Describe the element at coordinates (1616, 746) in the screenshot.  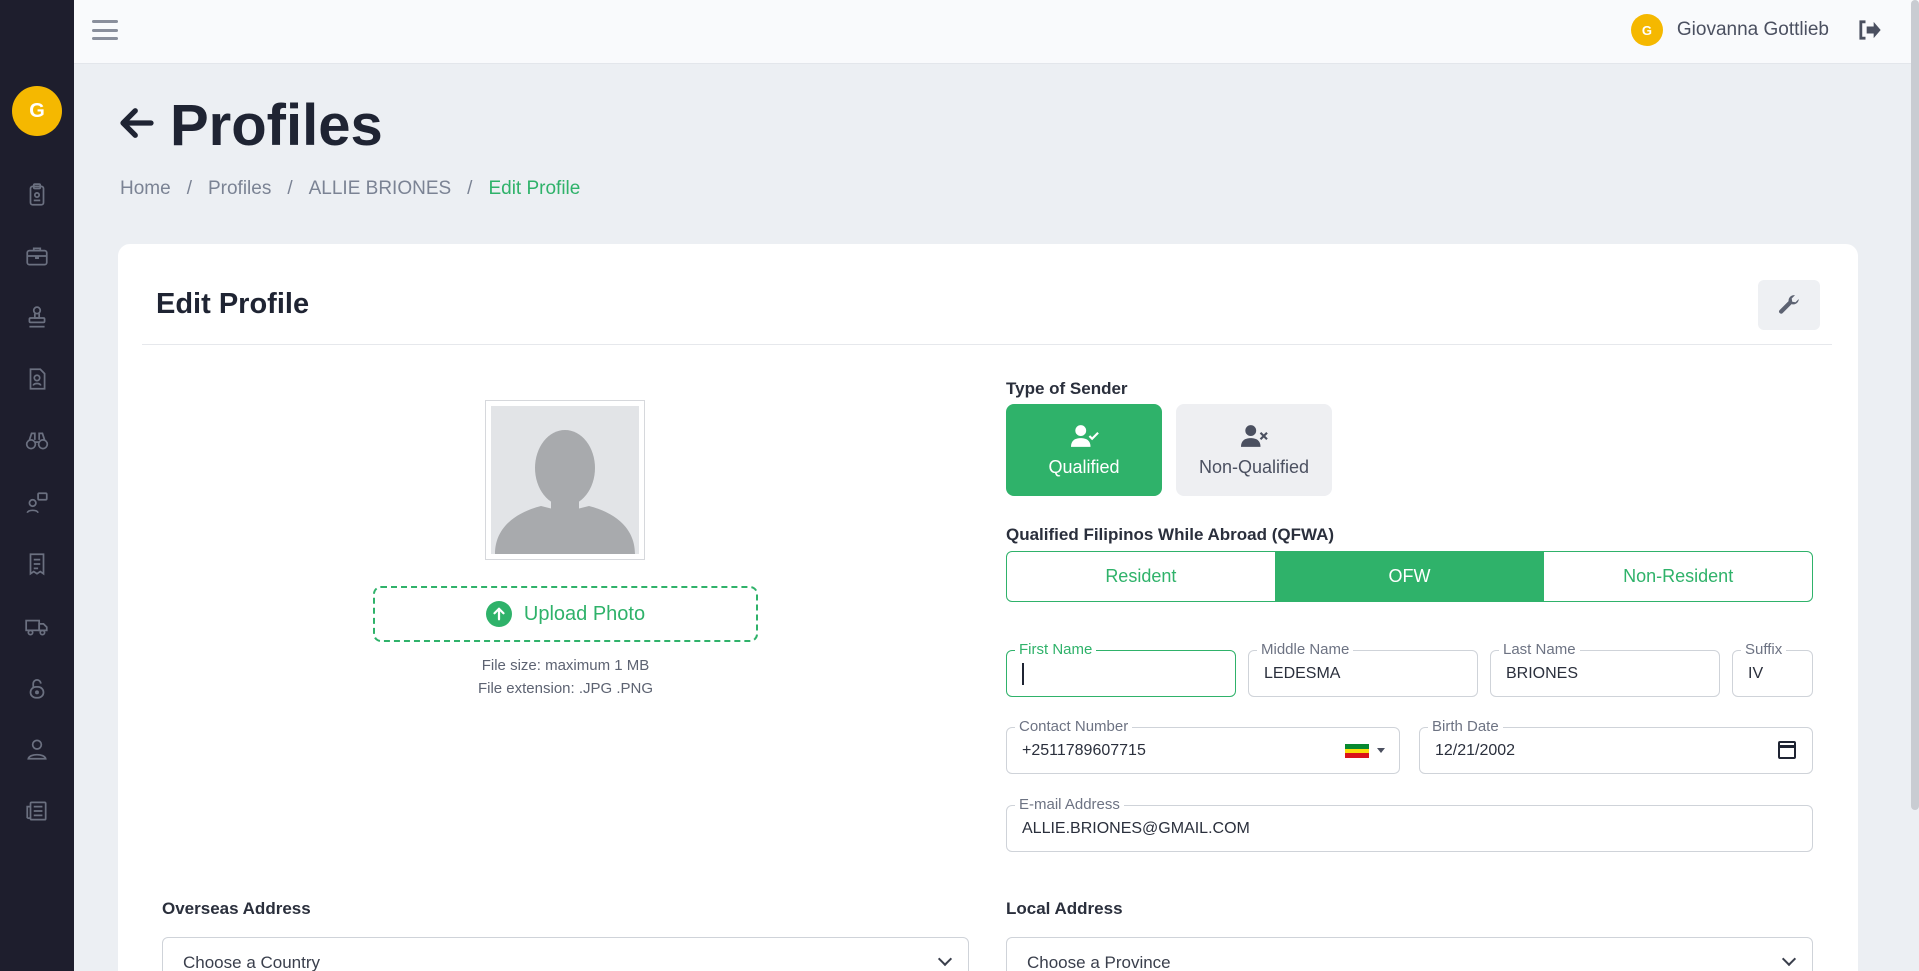
I see `birth-date-field: Birth Date 12/21/2002` at that location.